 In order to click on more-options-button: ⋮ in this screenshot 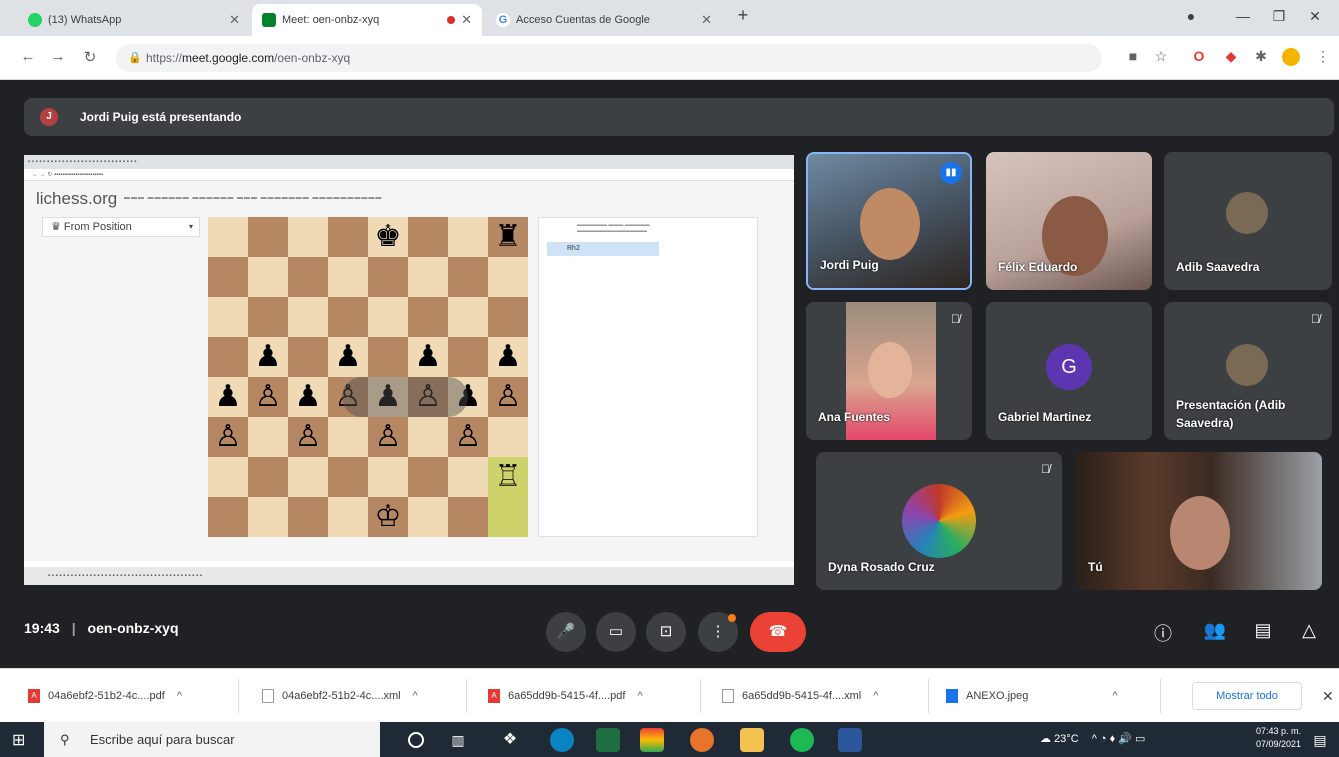, I will do `click(718, 632)`.